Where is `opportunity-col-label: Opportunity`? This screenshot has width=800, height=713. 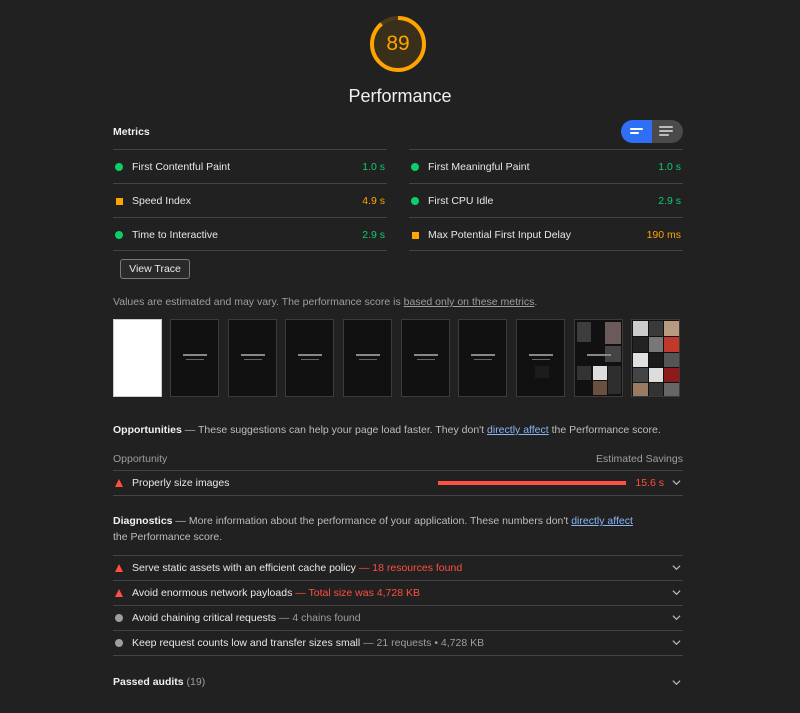
opportunity-col-label: Opportunity is located at coordinates (140, 459).